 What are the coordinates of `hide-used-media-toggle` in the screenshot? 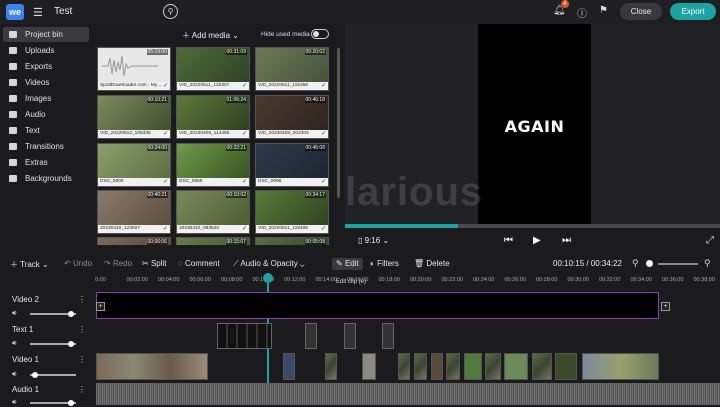 It's located at (320, 34).